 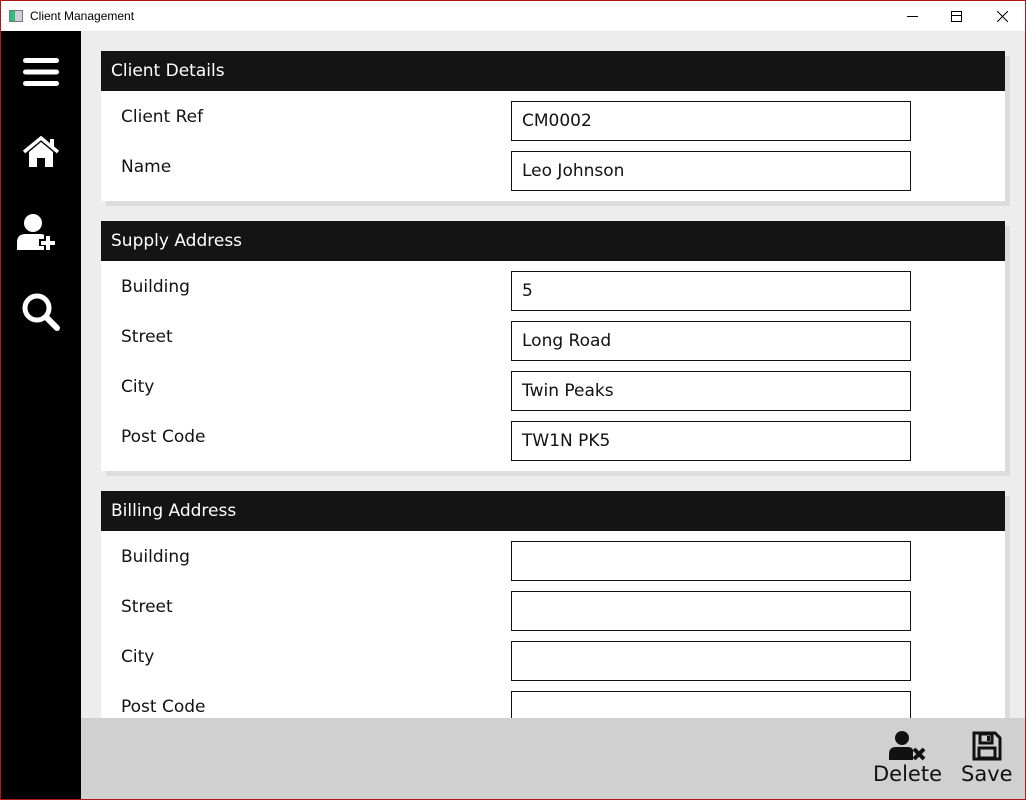 I want to click on name-input: Leo Johnson, so click(x=711, y=171).